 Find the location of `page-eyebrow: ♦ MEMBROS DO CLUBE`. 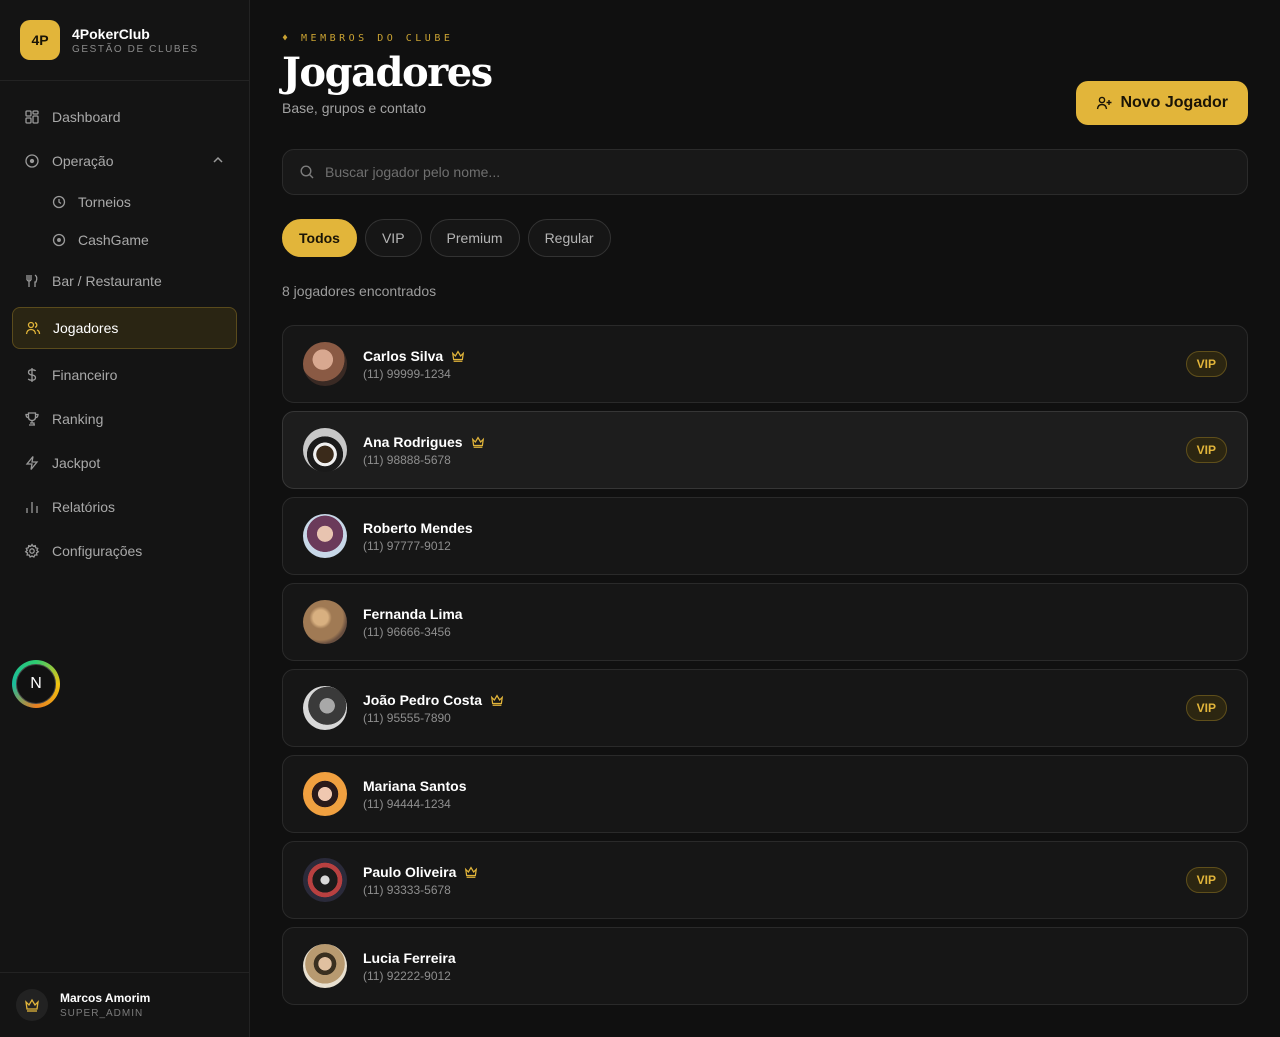

page-eyebrow: ♦ MEMBROS DO CLUBE is located at coordinates (368, 38).